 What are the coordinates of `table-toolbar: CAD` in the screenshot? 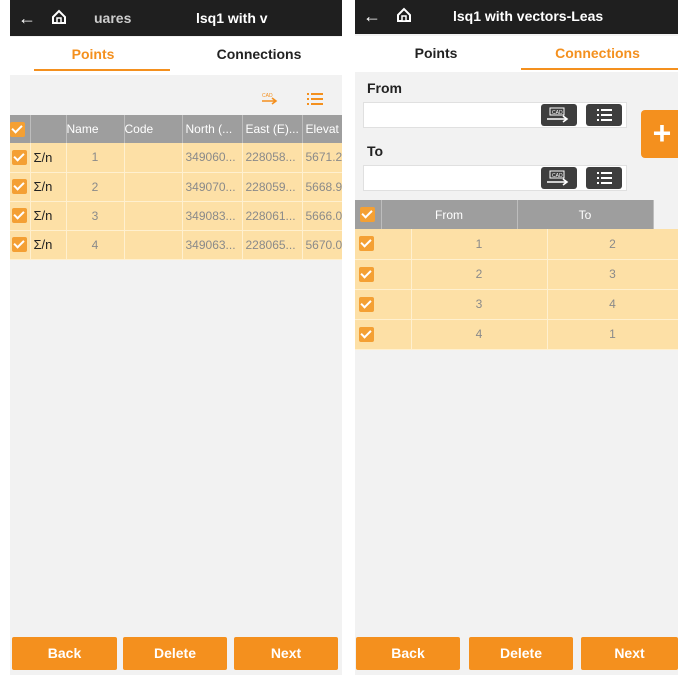 It's located at (176, 99).